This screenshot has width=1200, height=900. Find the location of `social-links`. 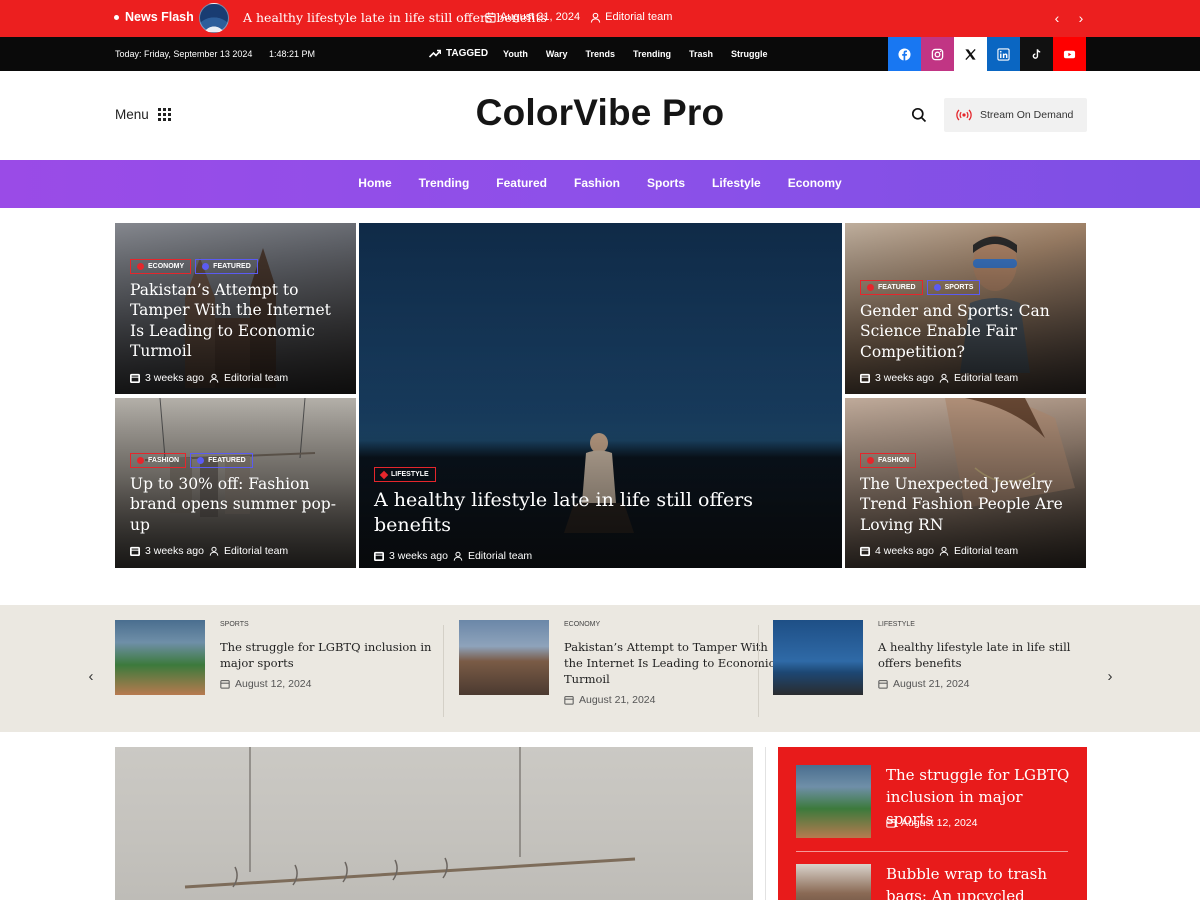

social-links is located at coordinates (987, 54).